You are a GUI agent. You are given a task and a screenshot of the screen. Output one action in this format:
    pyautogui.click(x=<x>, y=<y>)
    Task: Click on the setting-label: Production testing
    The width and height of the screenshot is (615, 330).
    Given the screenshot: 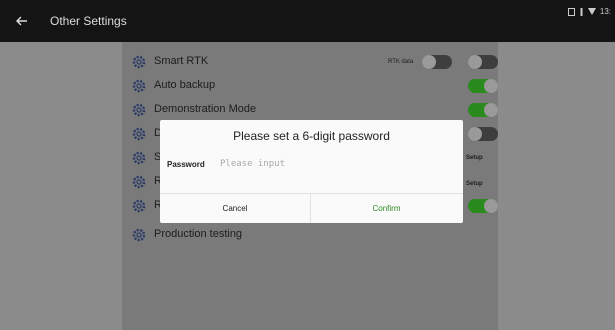 What is the action you would take?
    pyautogui.click(x=198, y=234)
    